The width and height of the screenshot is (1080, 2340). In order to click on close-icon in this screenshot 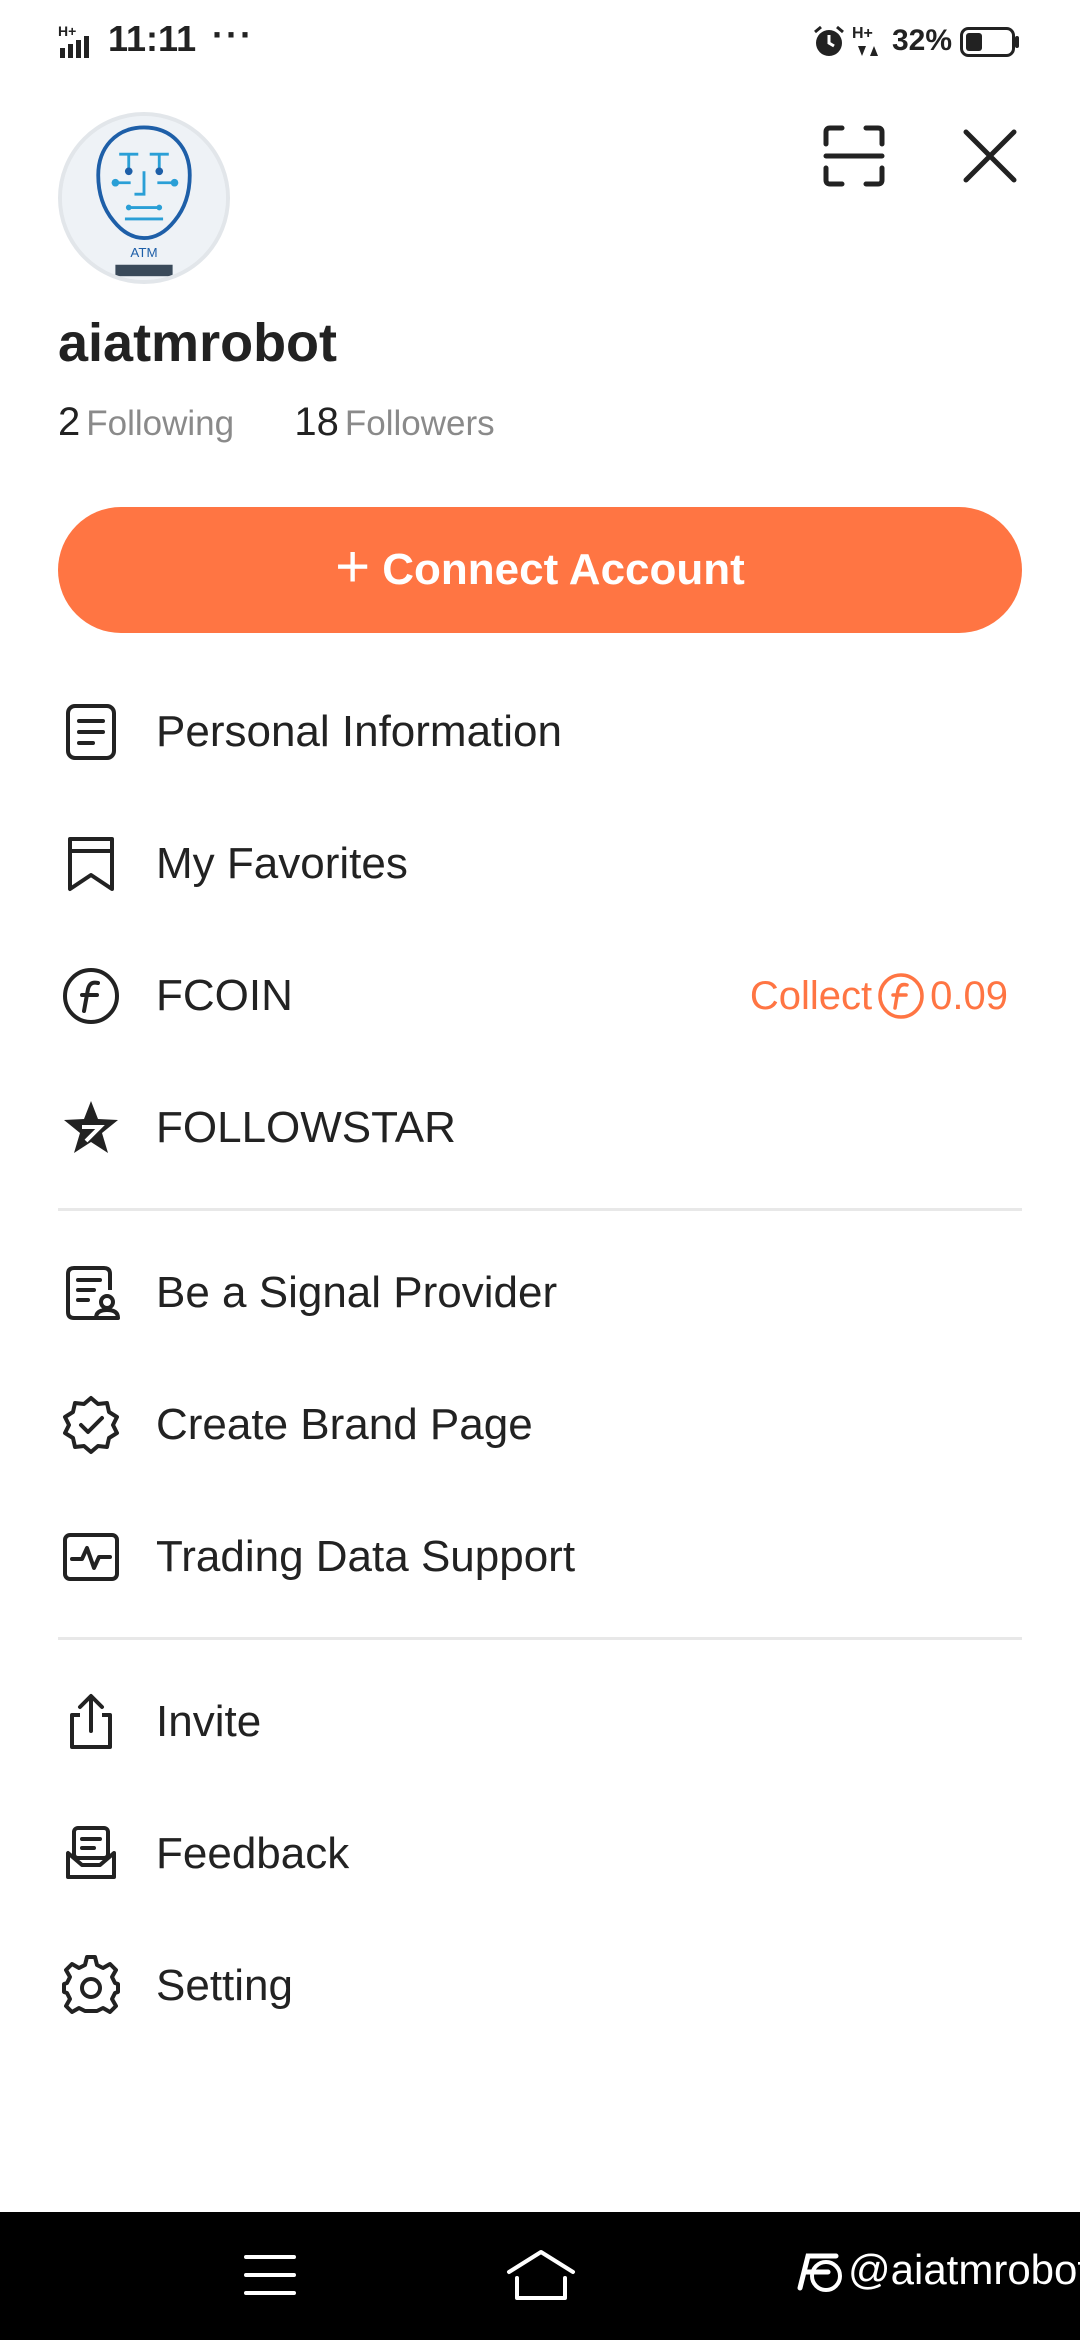, I will do `click(990, 156)`.